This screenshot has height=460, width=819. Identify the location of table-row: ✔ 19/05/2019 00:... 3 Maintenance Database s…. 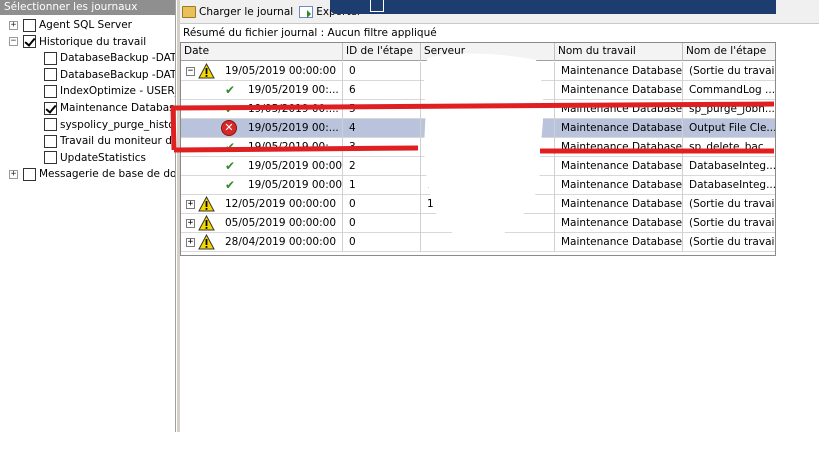
(478, 147).